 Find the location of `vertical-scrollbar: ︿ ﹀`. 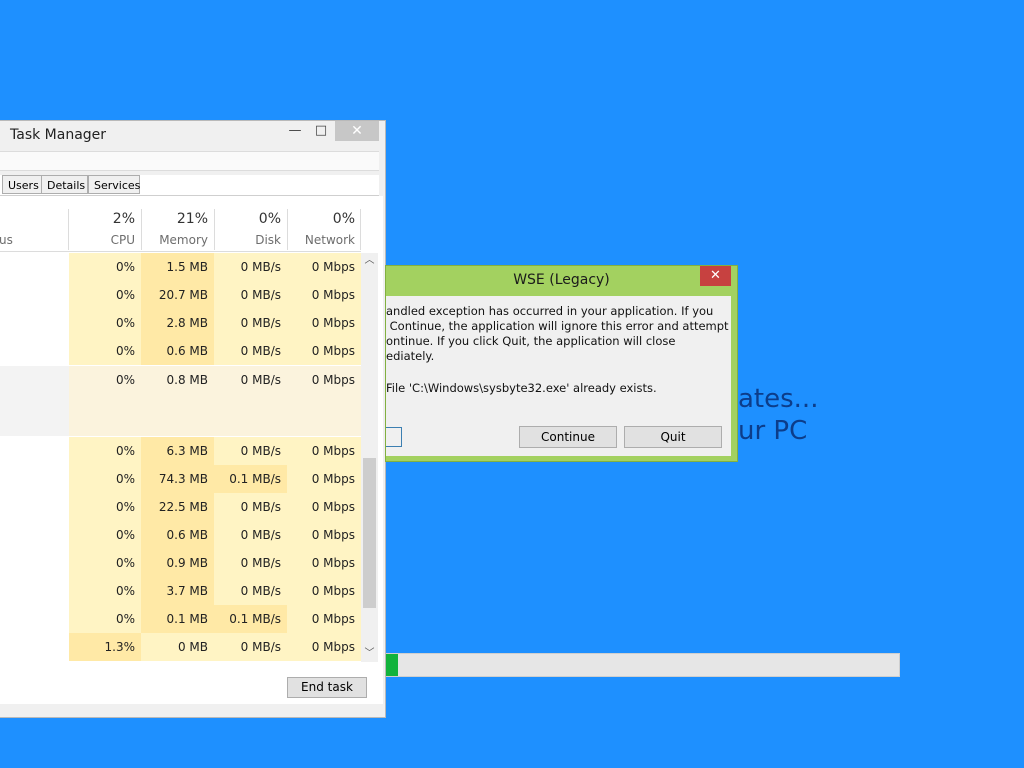

vertical-scrollbar: ︿ ﹀ is located at coordinates (369, 457).